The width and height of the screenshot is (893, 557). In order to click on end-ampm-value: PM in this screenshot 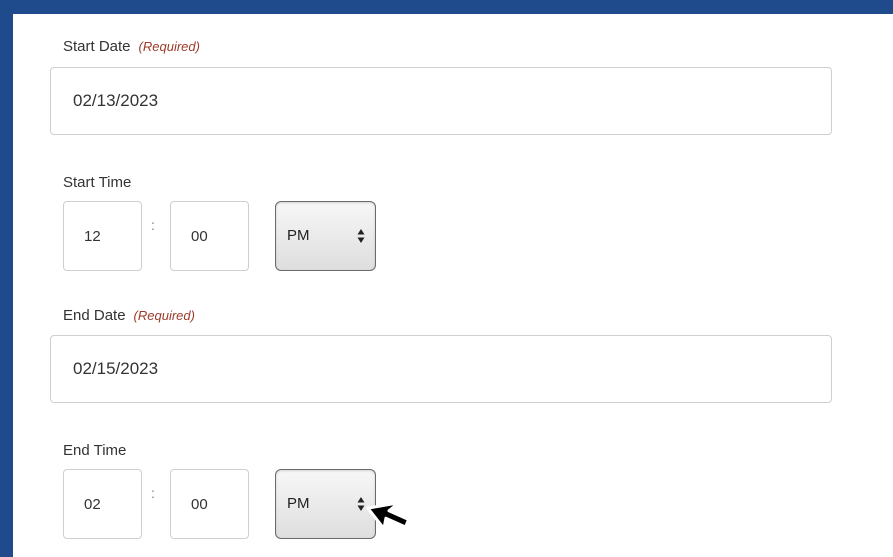, I will do `click(298, 503)`.